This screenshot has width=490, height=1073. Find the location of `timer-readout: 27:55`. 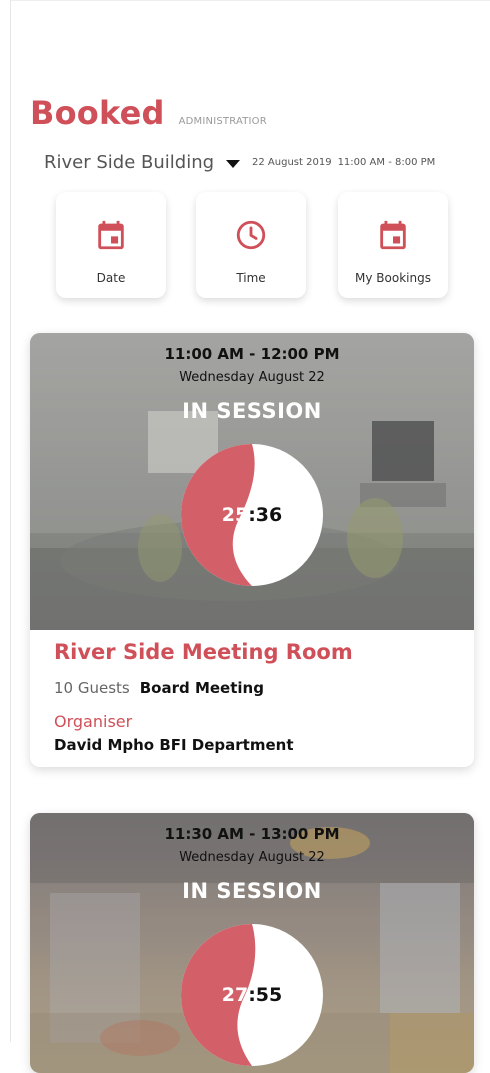

timer-readout: 27:55 is located at coordinates (252, 995).